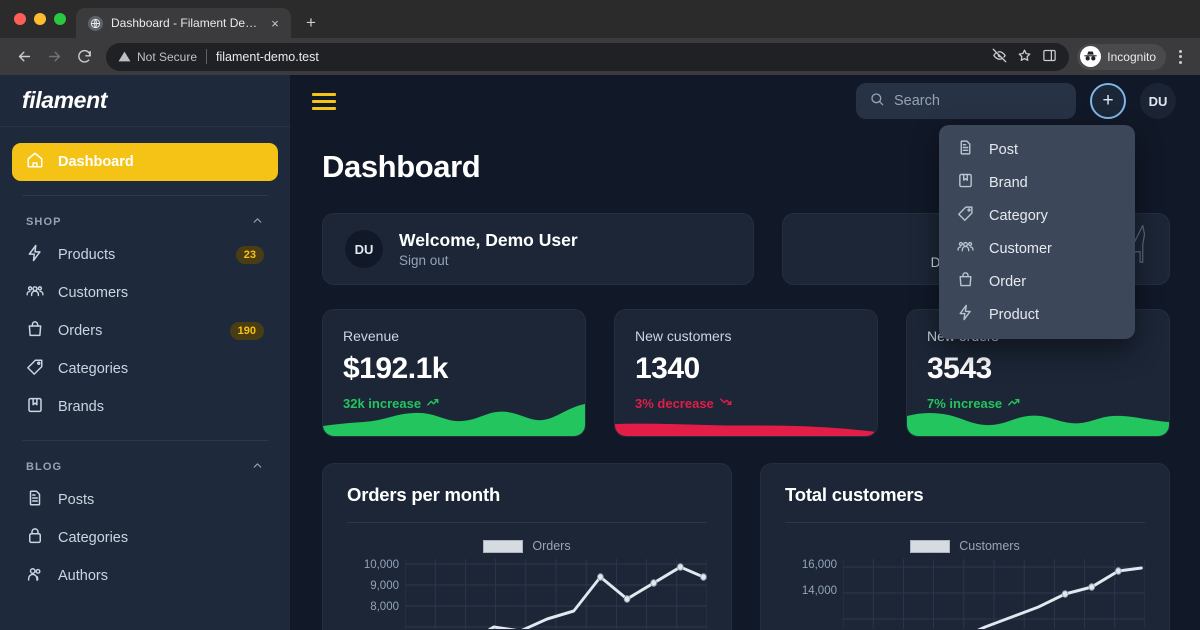 This screenshot has height=630, width=1200. What do you see at coordinates (246, 331) in the screenshot?
I see `sidebar-badge: 190` at bounding box center [246, 331].